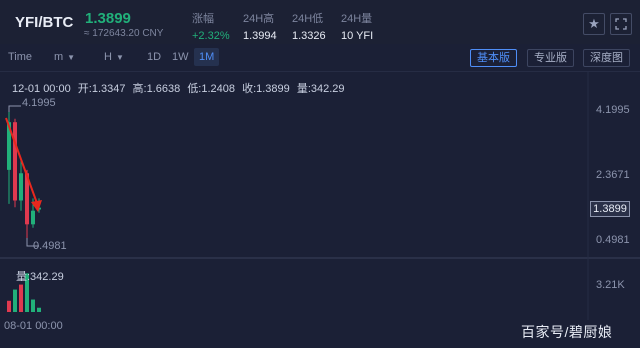 Image resolution: width=640 pixels, height=348 pixels. What do you see at coordinates (40, 277) in the screenshot?
I see `volume-readout: 量:342.29` at bounding box center [40, 277].